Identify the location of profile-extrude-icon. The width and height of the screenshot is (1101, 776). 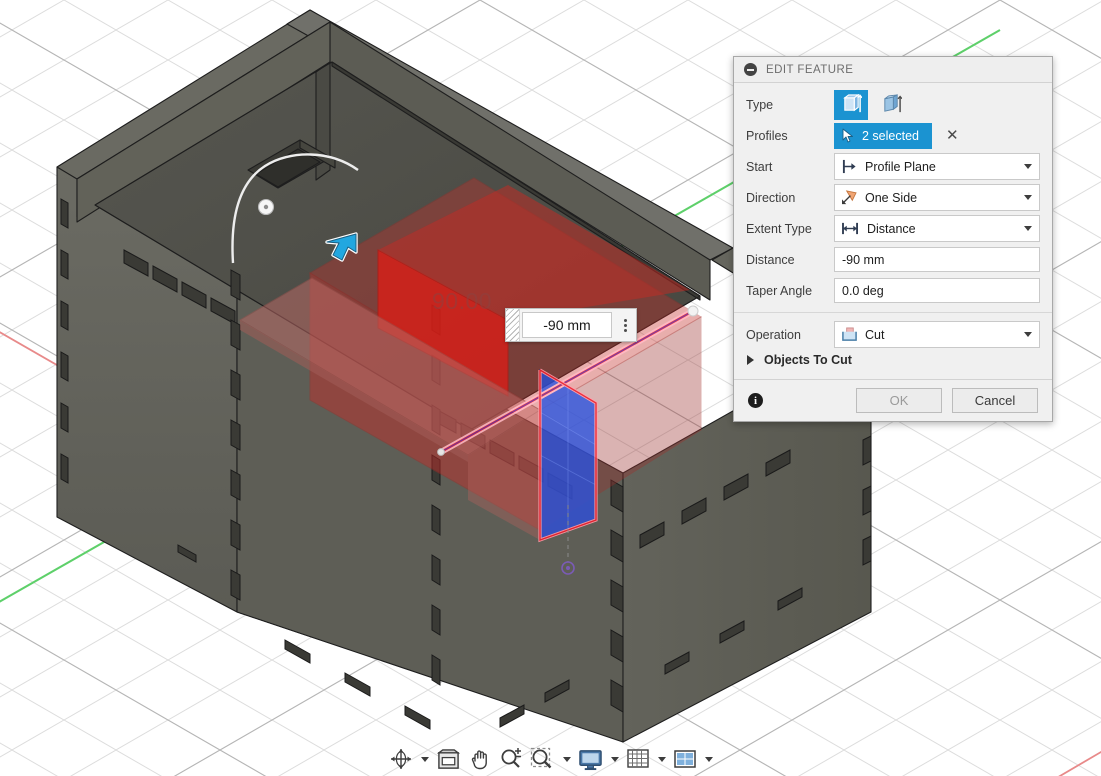
(851, 104).